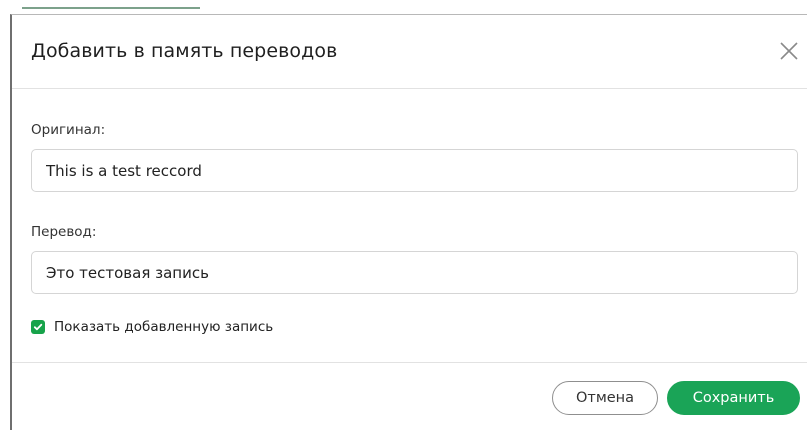 Image resolution: width=807 pixels, height=431 pixels. What do you see at coordinates (414, 170) in the screenshot?
I see `original-input` at bounding box center [414, 170].